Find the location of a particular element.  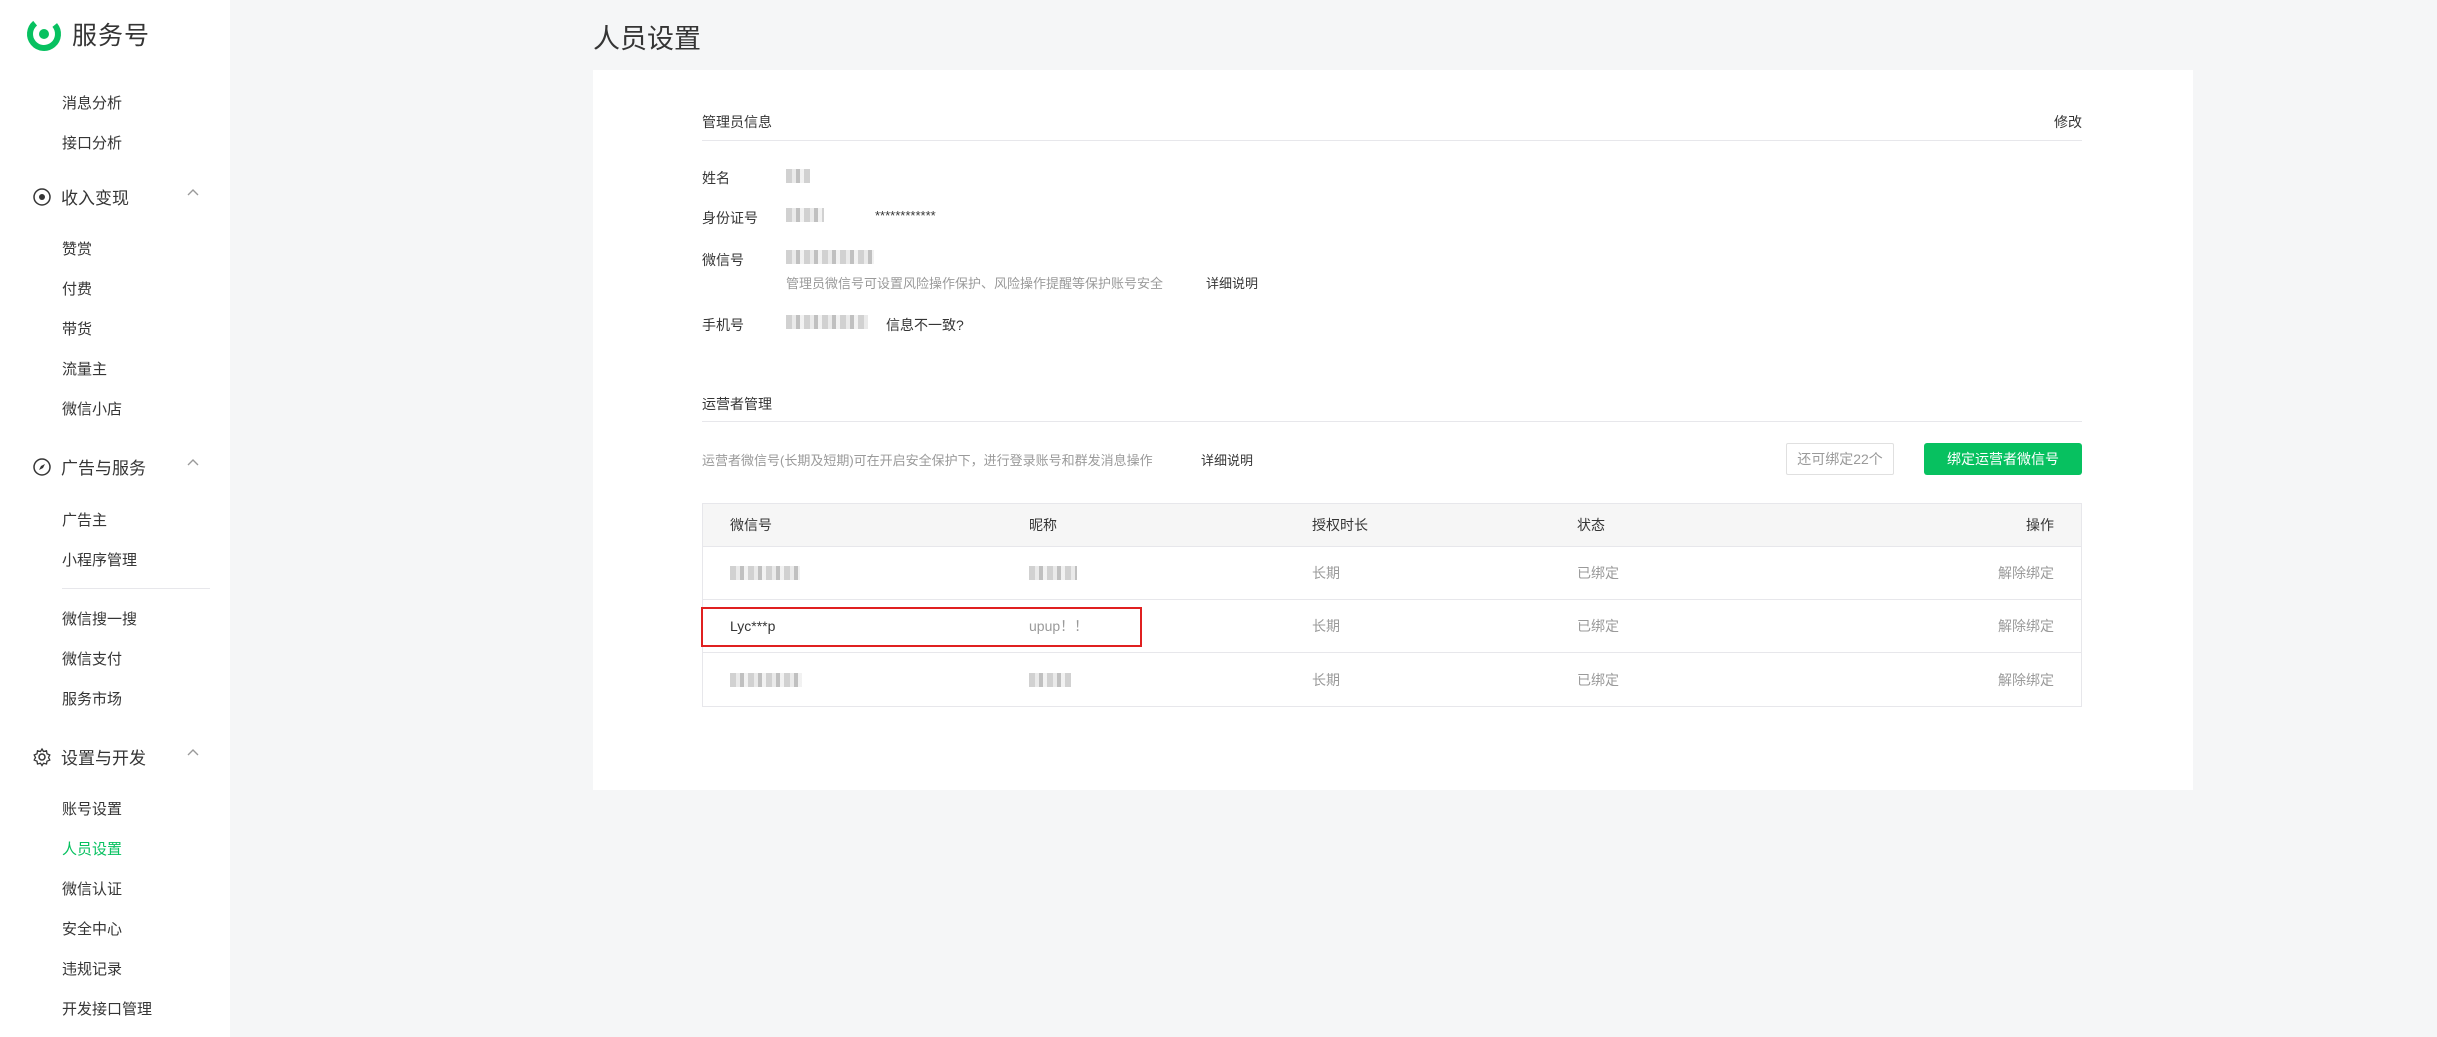

sidebar-group-settings-dev: 设置与开发 is located at coordinates (117, 756).